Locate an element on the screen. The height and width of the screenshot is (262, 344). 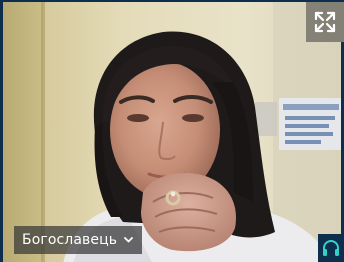
fullscreen-expand-icon is located at coordinates (325, 22).